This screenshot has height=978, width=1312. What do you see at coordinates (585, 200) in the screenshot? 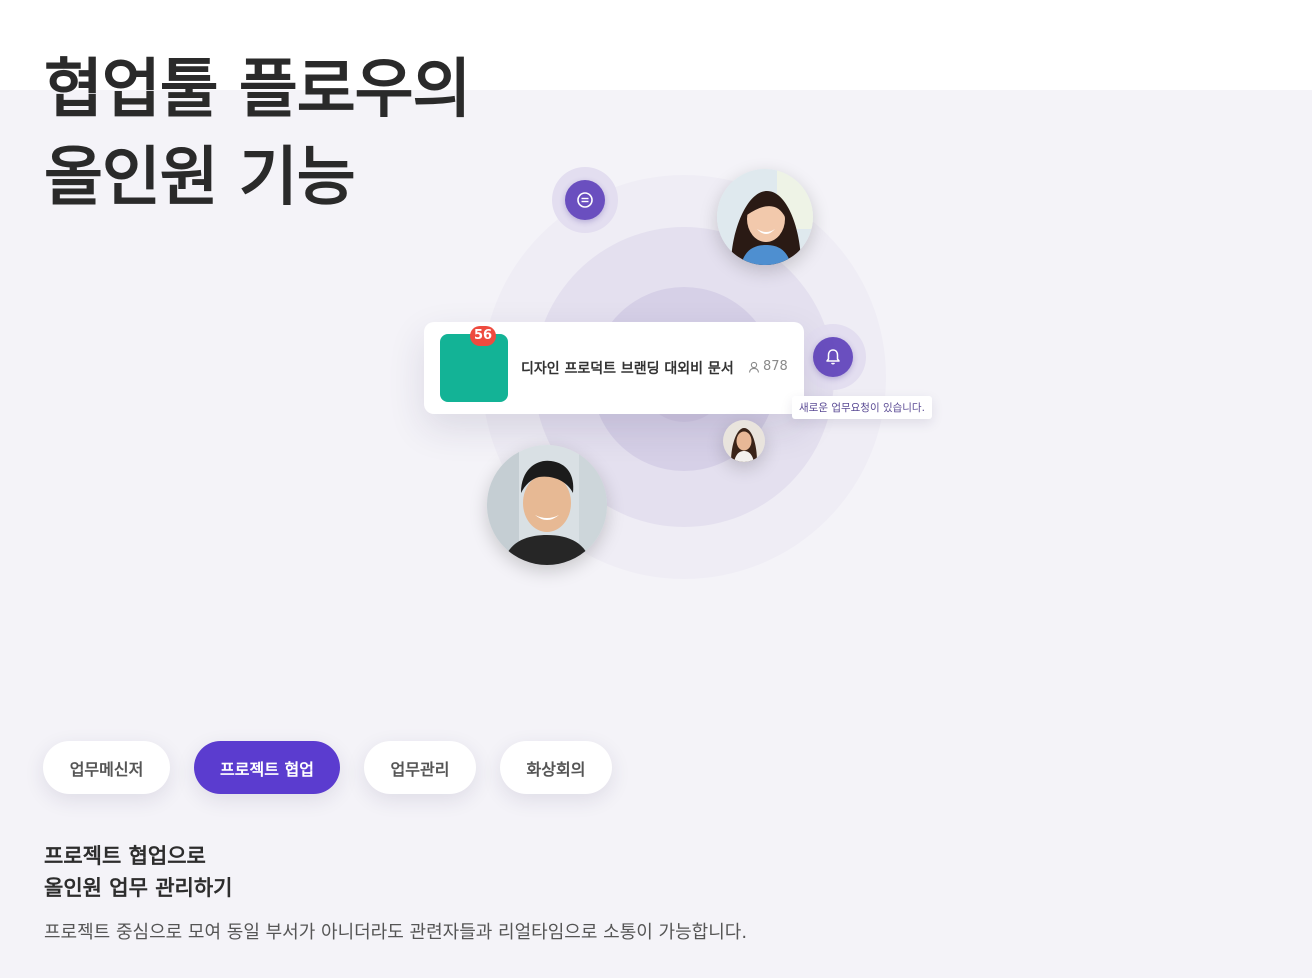
I see `chat-bubble-icon` at bounding box center [585, 200].